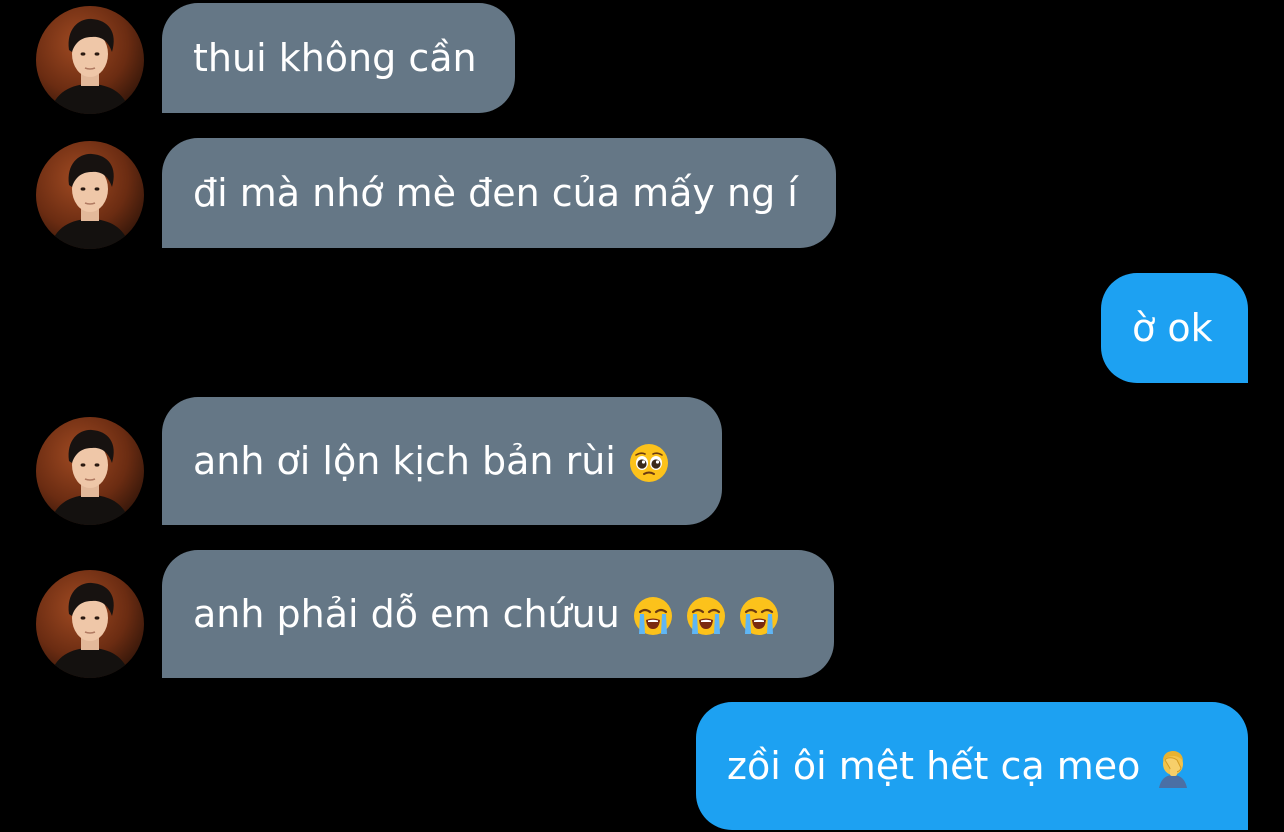 The width and height of the screenshot is (1284, 832). I want to click on message-text: ờ ok, so click(1172, 328).